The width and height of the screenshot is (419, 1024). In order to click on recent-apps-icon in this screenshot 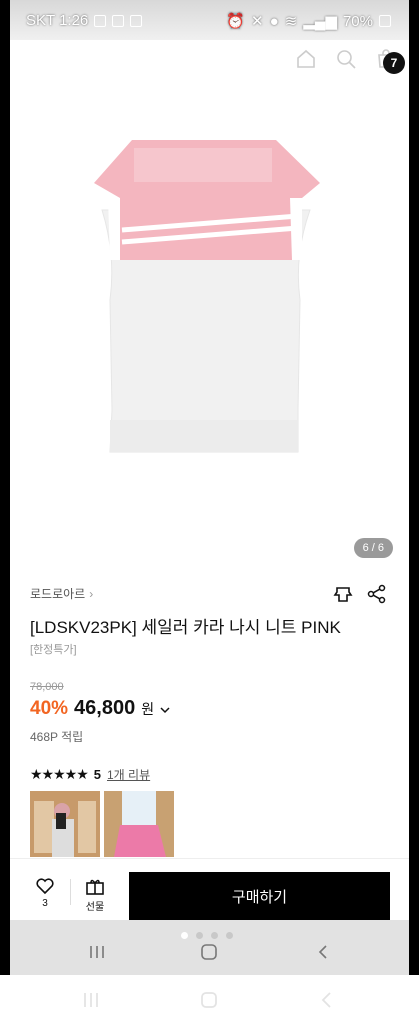, I will do `click(97, 954)`.